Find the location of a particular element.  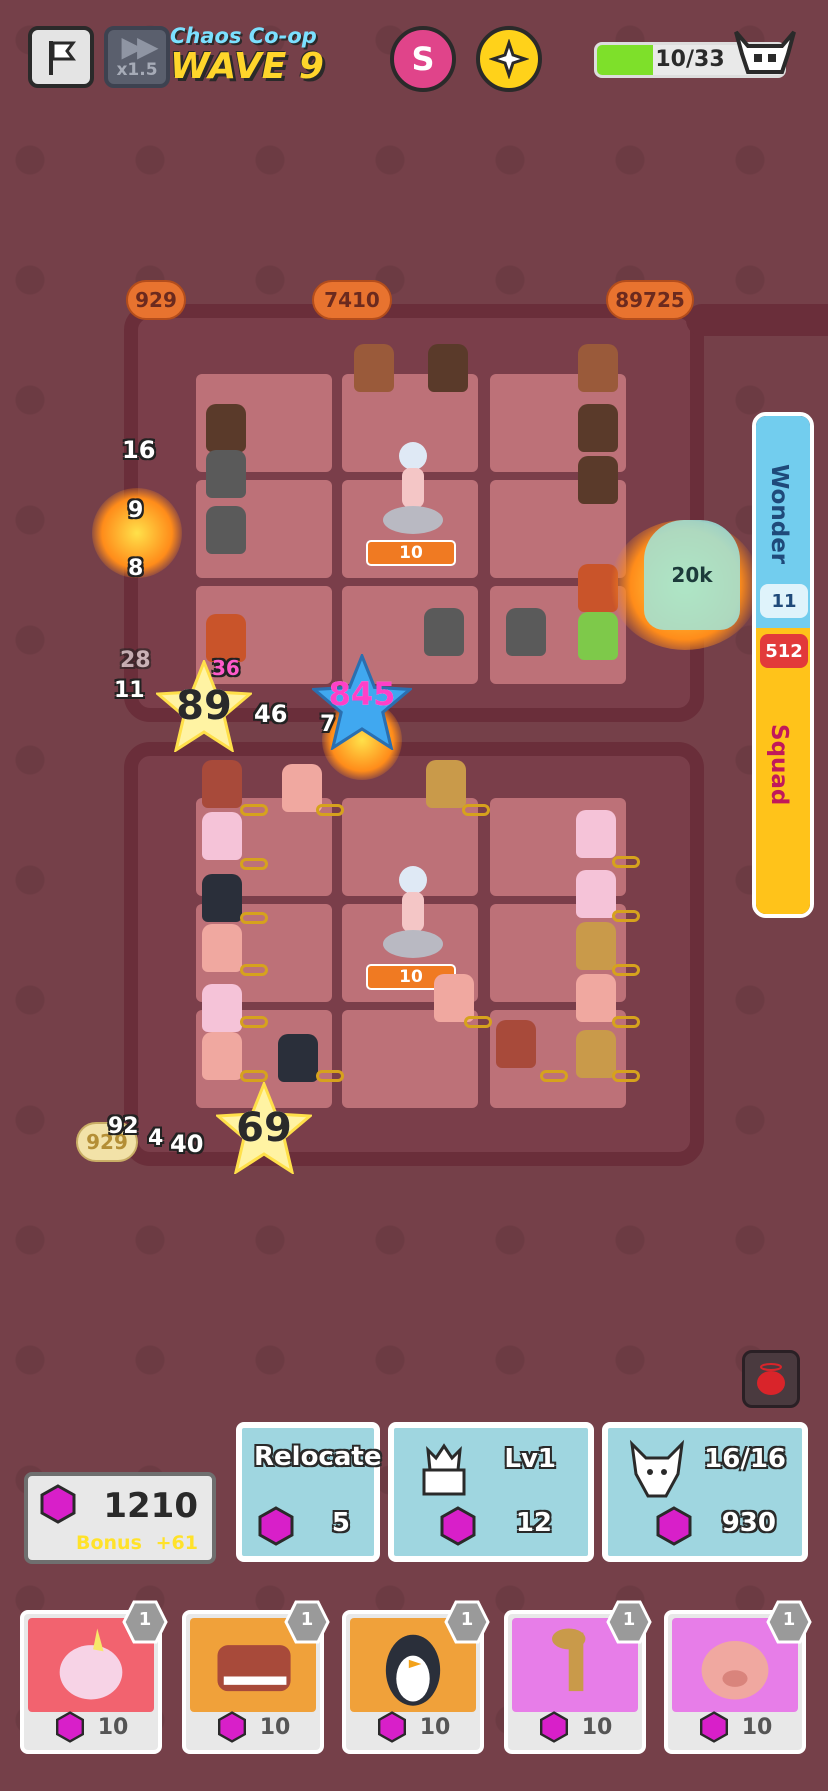

bomb-button is located at coordinates (771, 1379).